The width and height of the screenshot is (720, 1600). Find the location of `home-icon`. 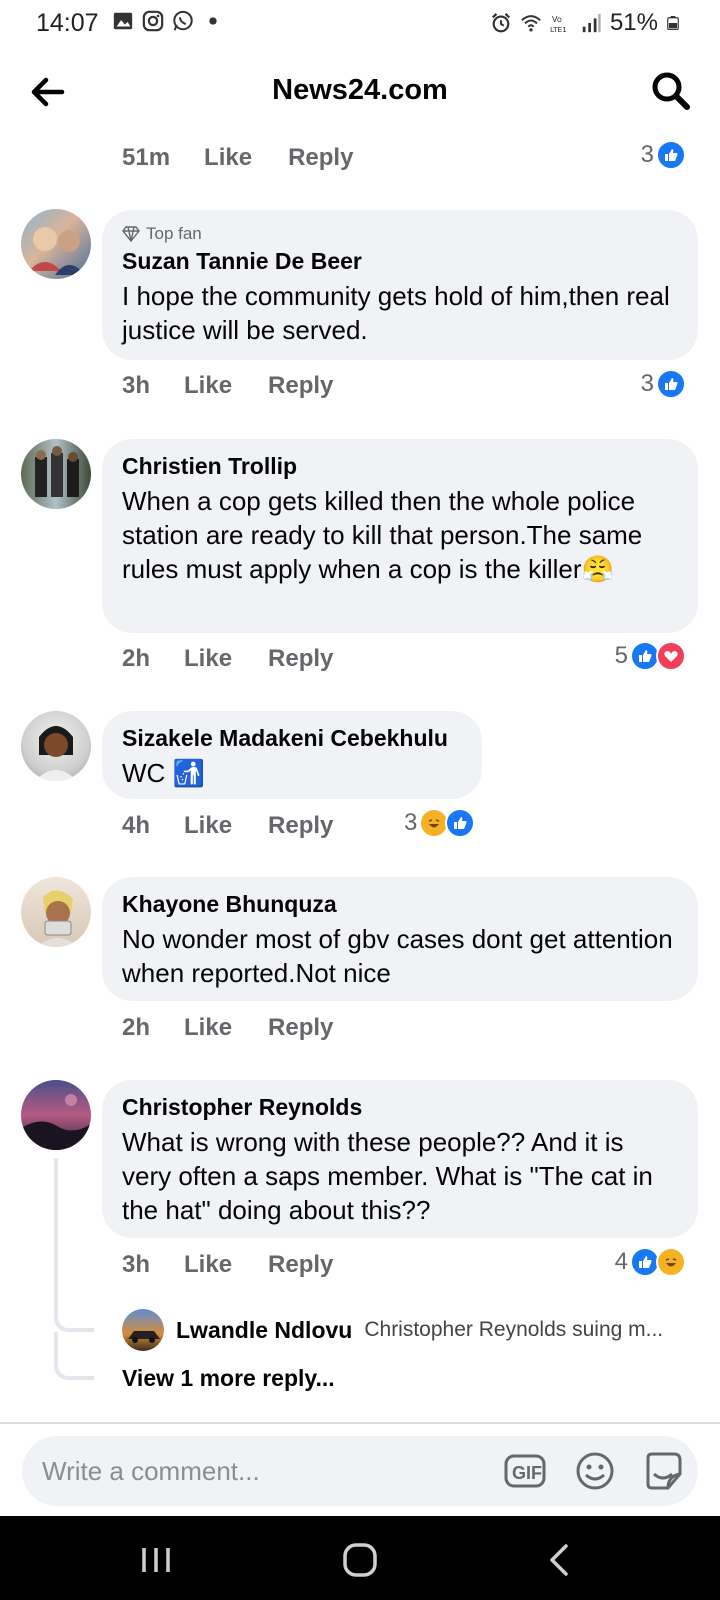

home-icon is located at coordinates (360, 1560).